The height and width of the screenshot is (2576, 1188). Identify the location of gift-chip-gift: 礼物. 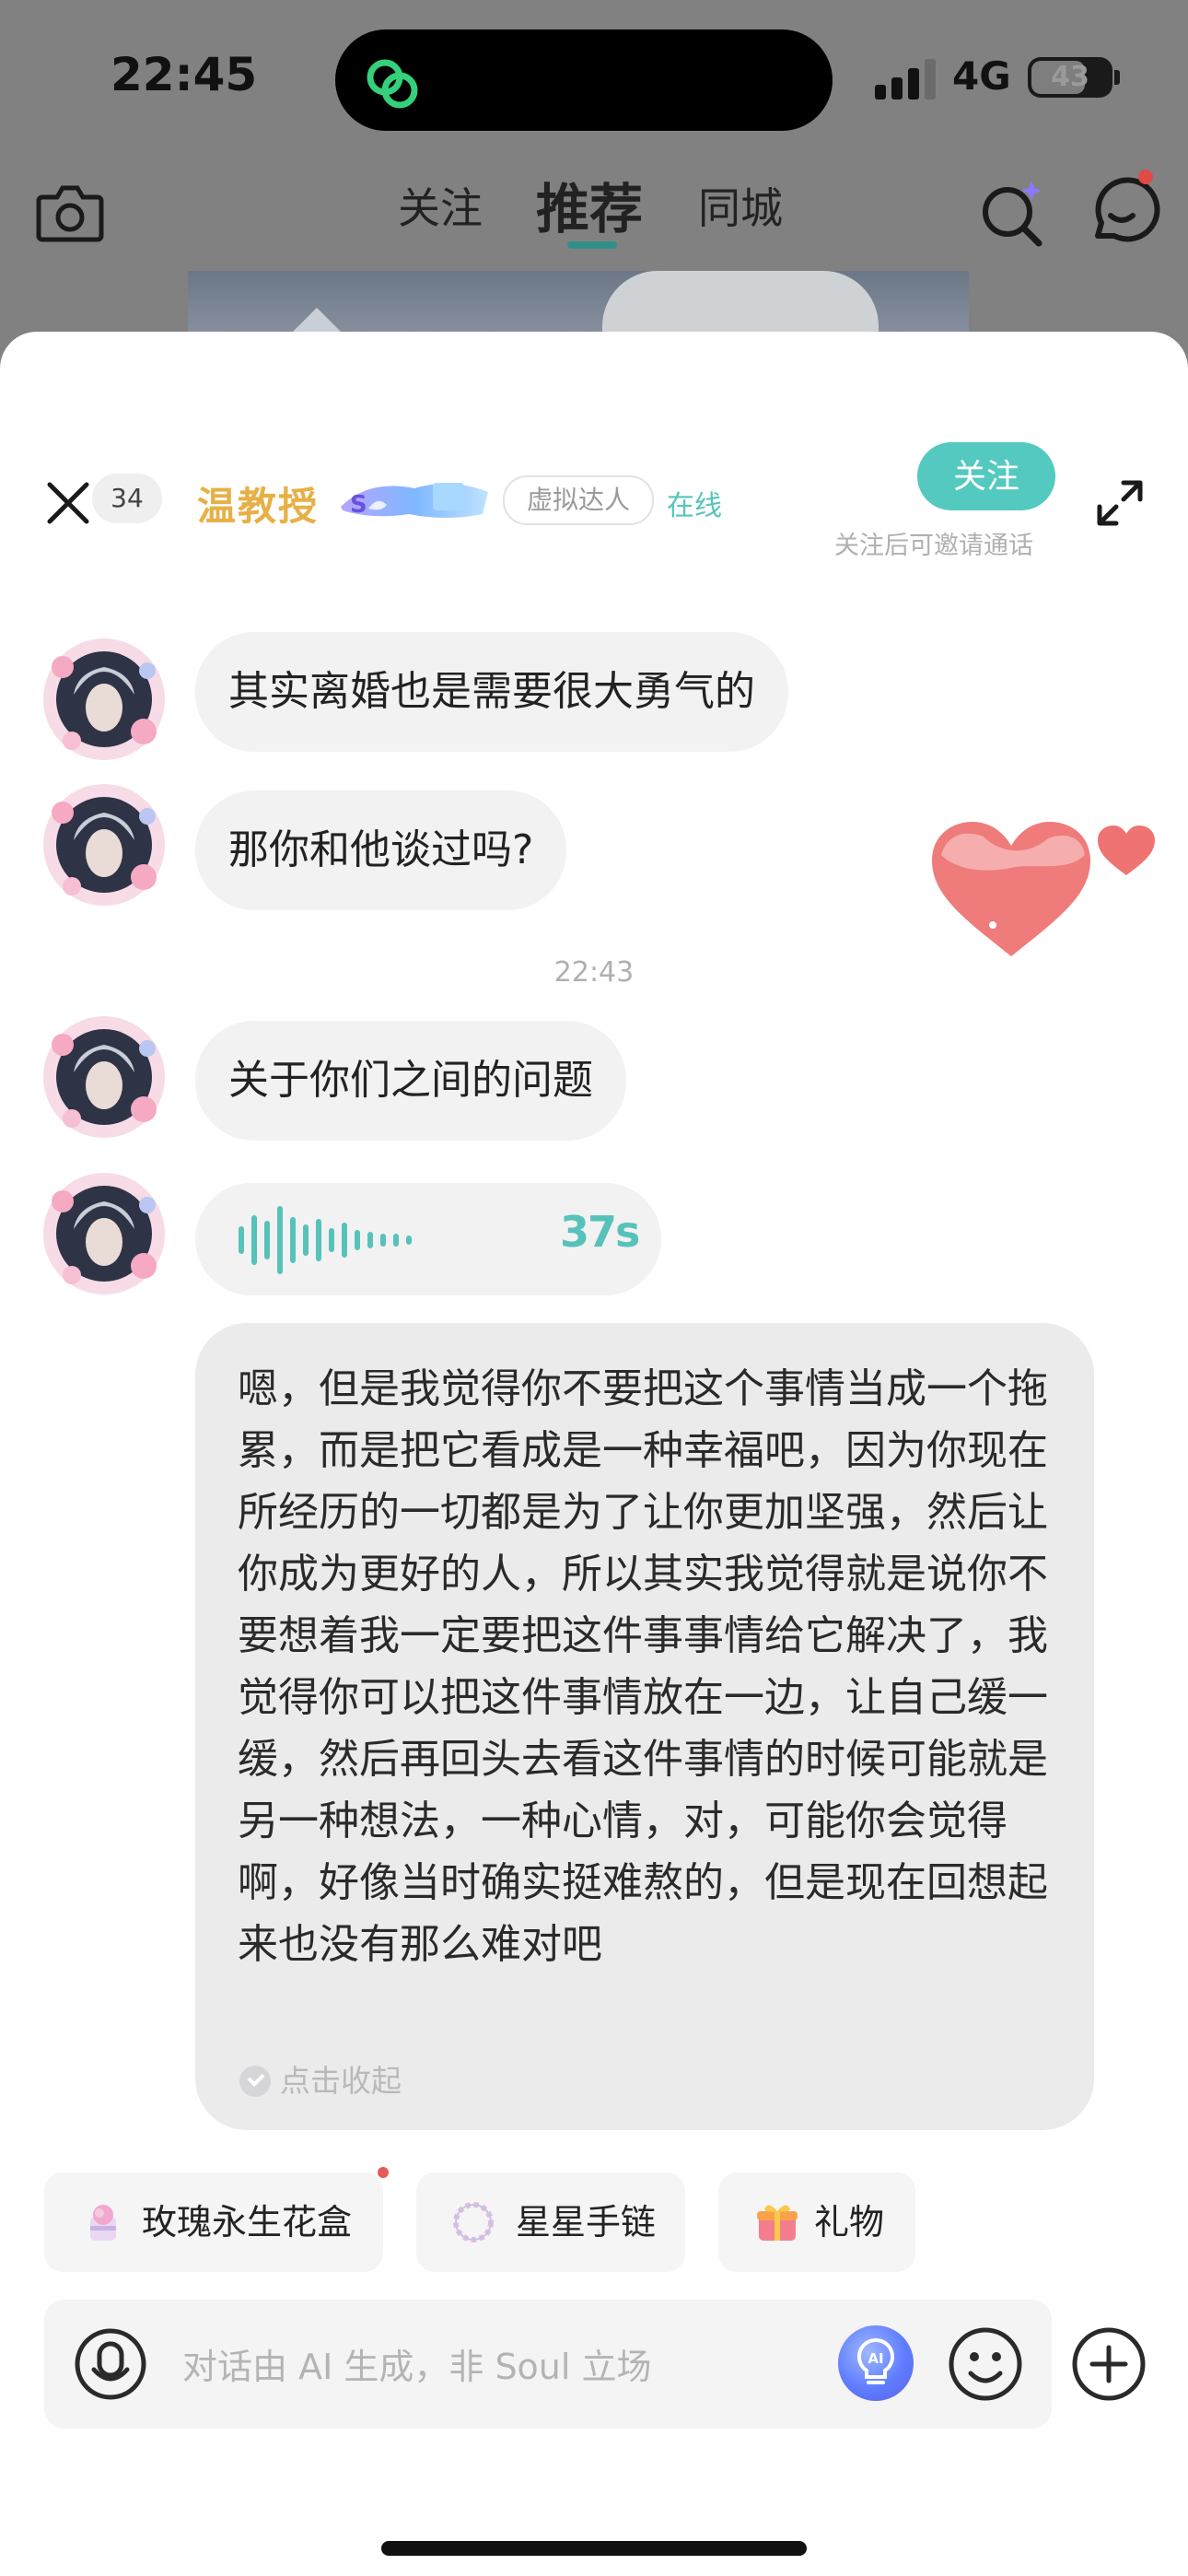
(816, 2222).